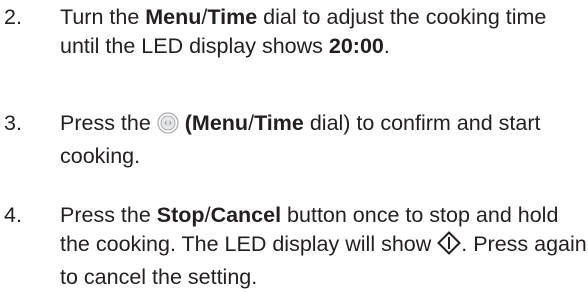 This screenshot has height=292, width=588. What do you see at coordinates (103, 17) in the screenshot?
I see `text-run: Turn the` at bounding box center [103, 17].